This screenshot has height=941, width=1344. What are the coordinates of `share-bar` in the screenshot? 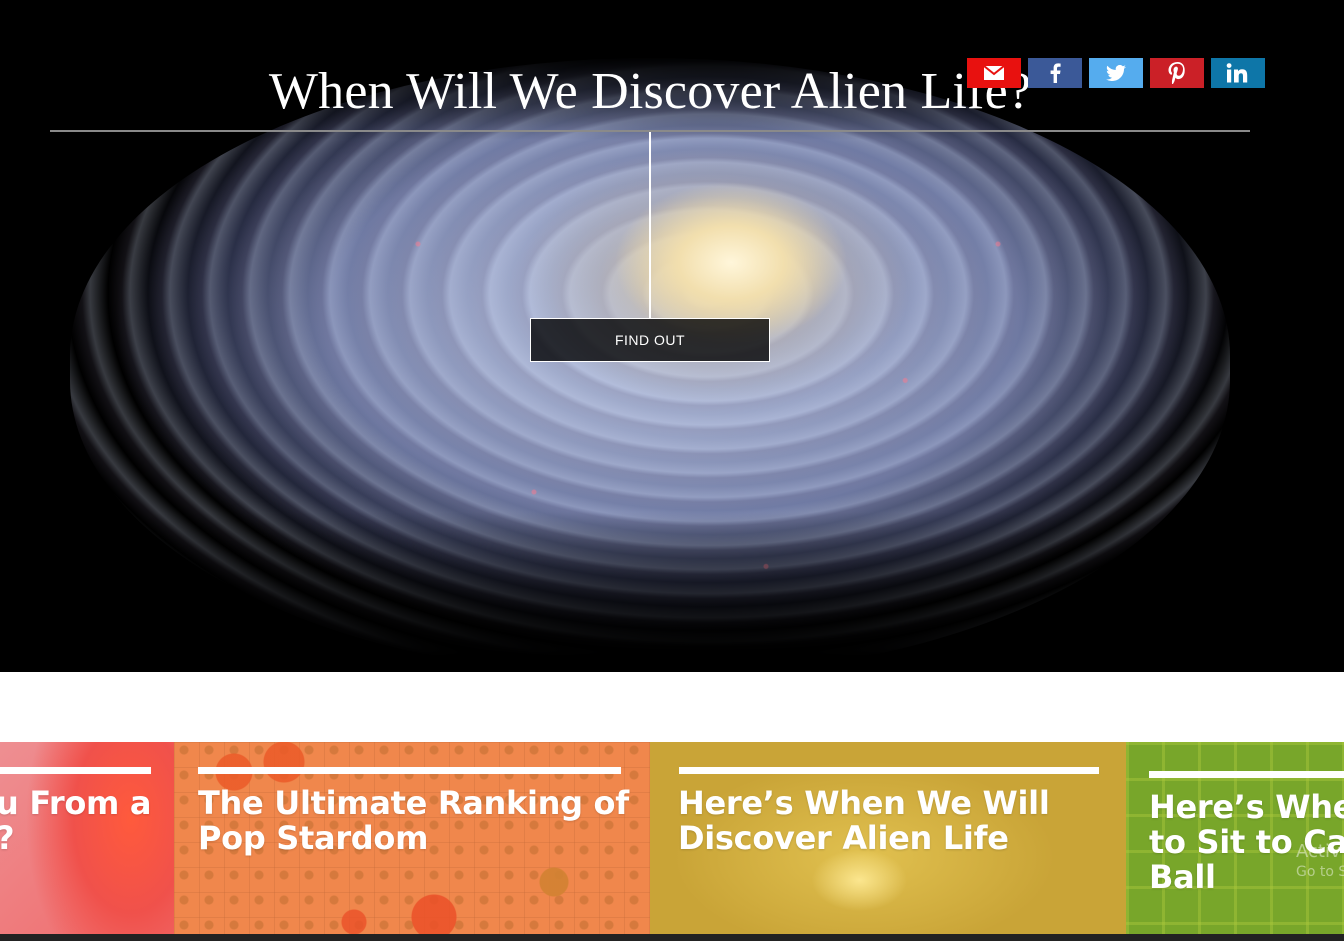 It's located at (1116, 73).